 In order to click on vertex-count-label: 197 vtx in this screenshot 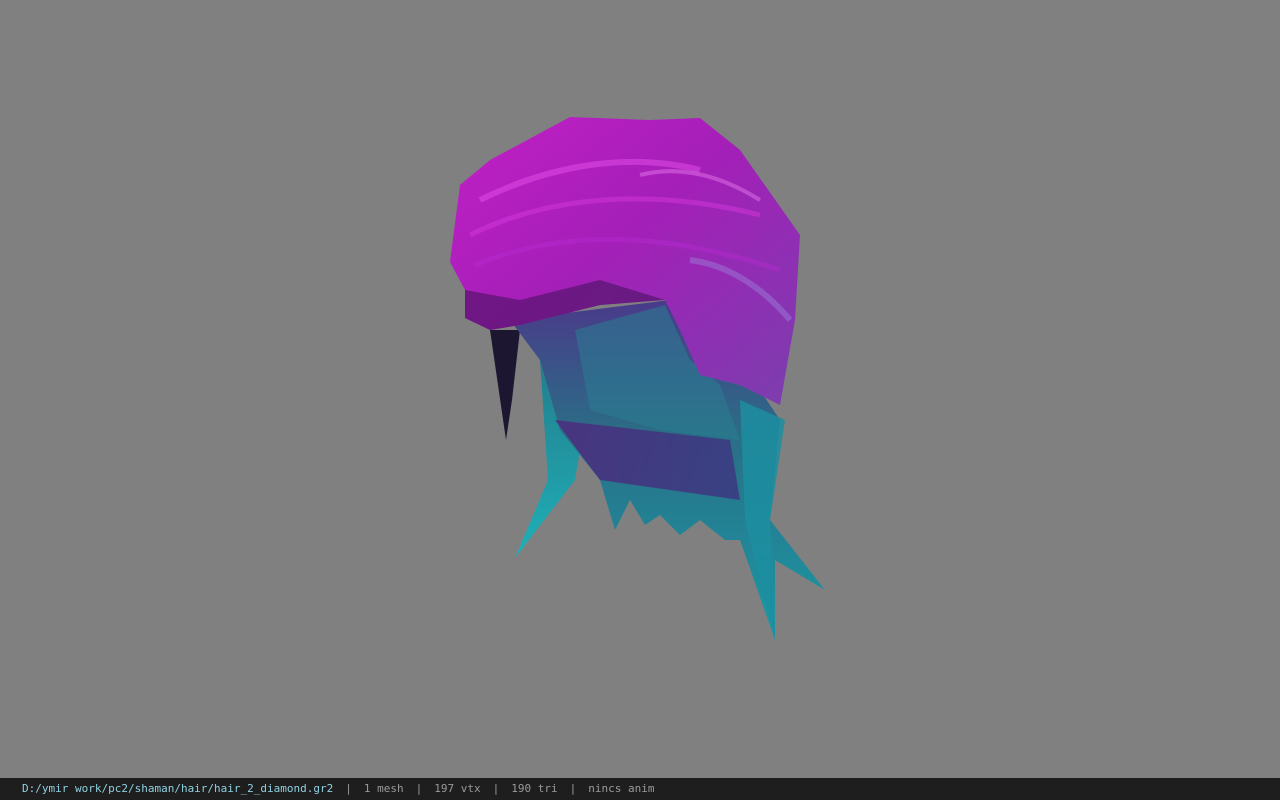, I will do `click(457, 788)`.